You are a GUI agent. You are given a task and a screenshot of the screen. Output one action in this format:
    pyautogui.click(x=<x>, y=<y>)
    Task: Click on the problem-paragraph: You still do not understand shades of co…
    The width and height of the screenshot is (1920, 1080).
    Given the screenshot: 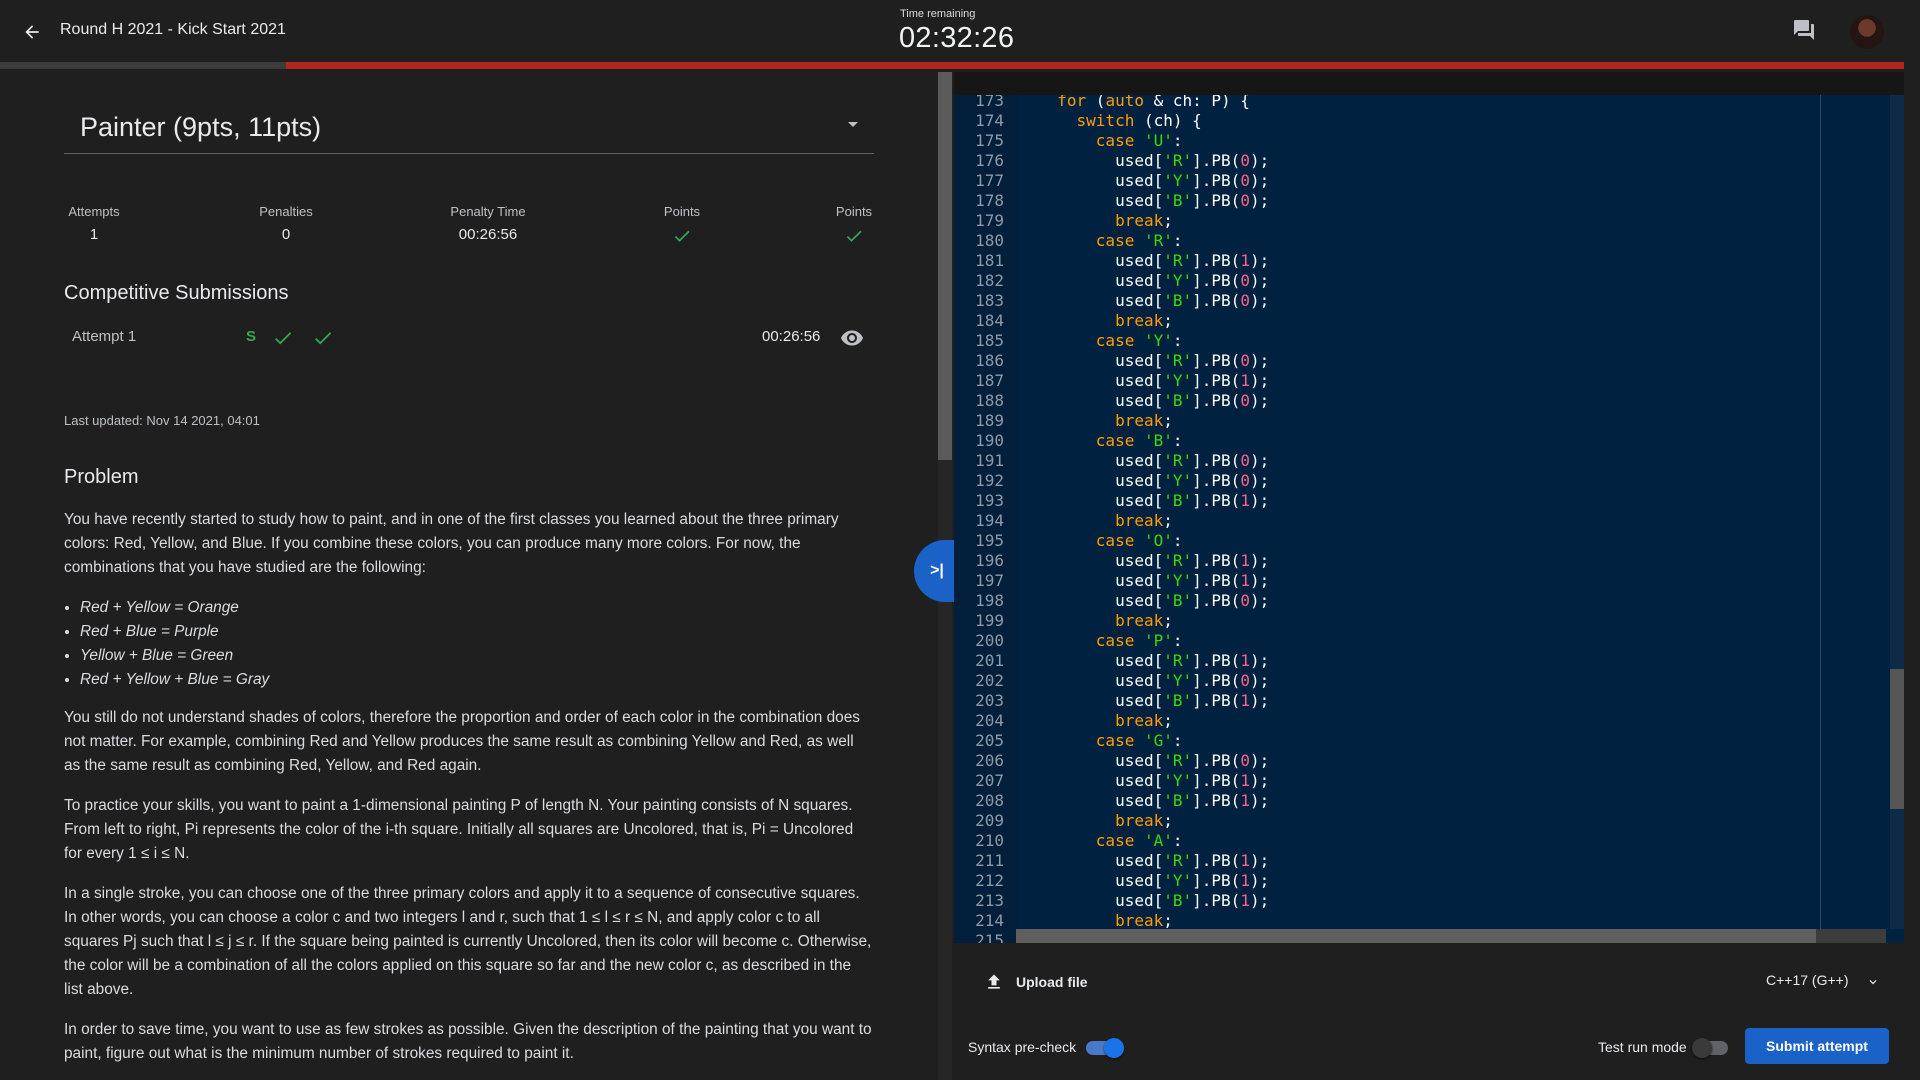 What is the action you would take?
    pyautogui.click(x=462, y=741)
    